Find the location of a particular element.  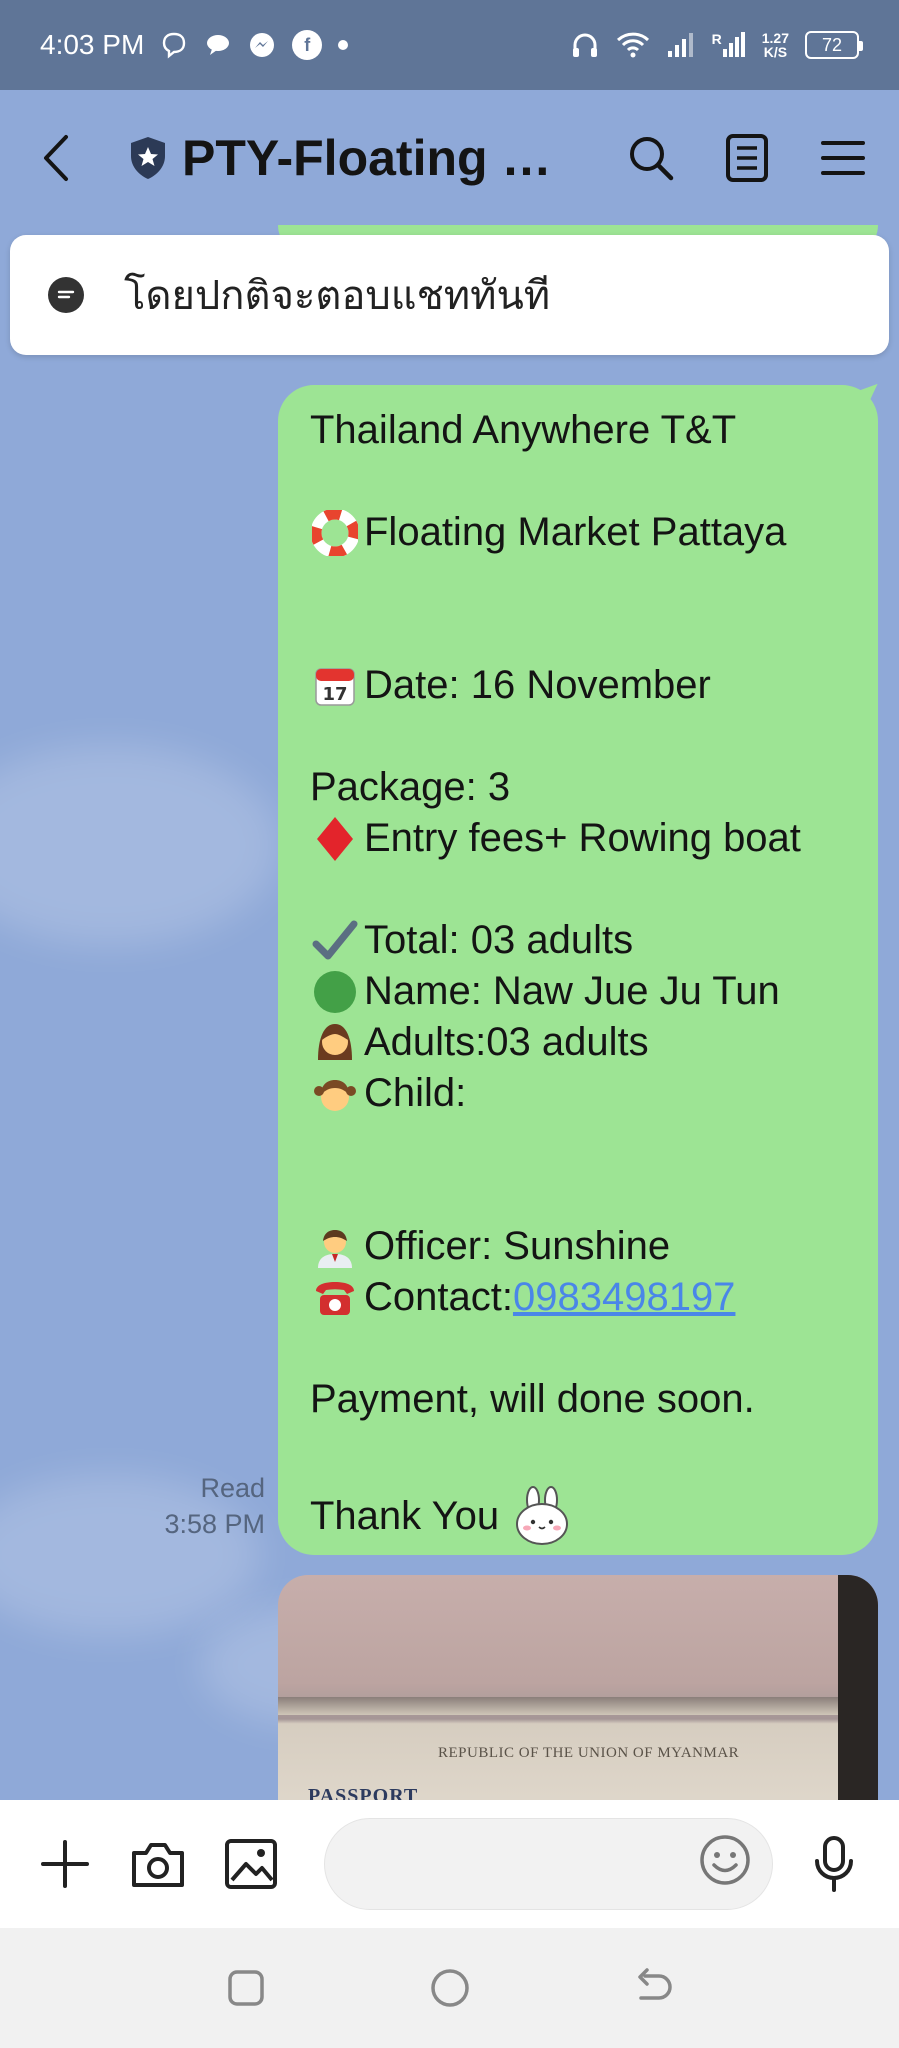

message-line-payment: Payment, will done soon. is located at coordinates (532, 1399).